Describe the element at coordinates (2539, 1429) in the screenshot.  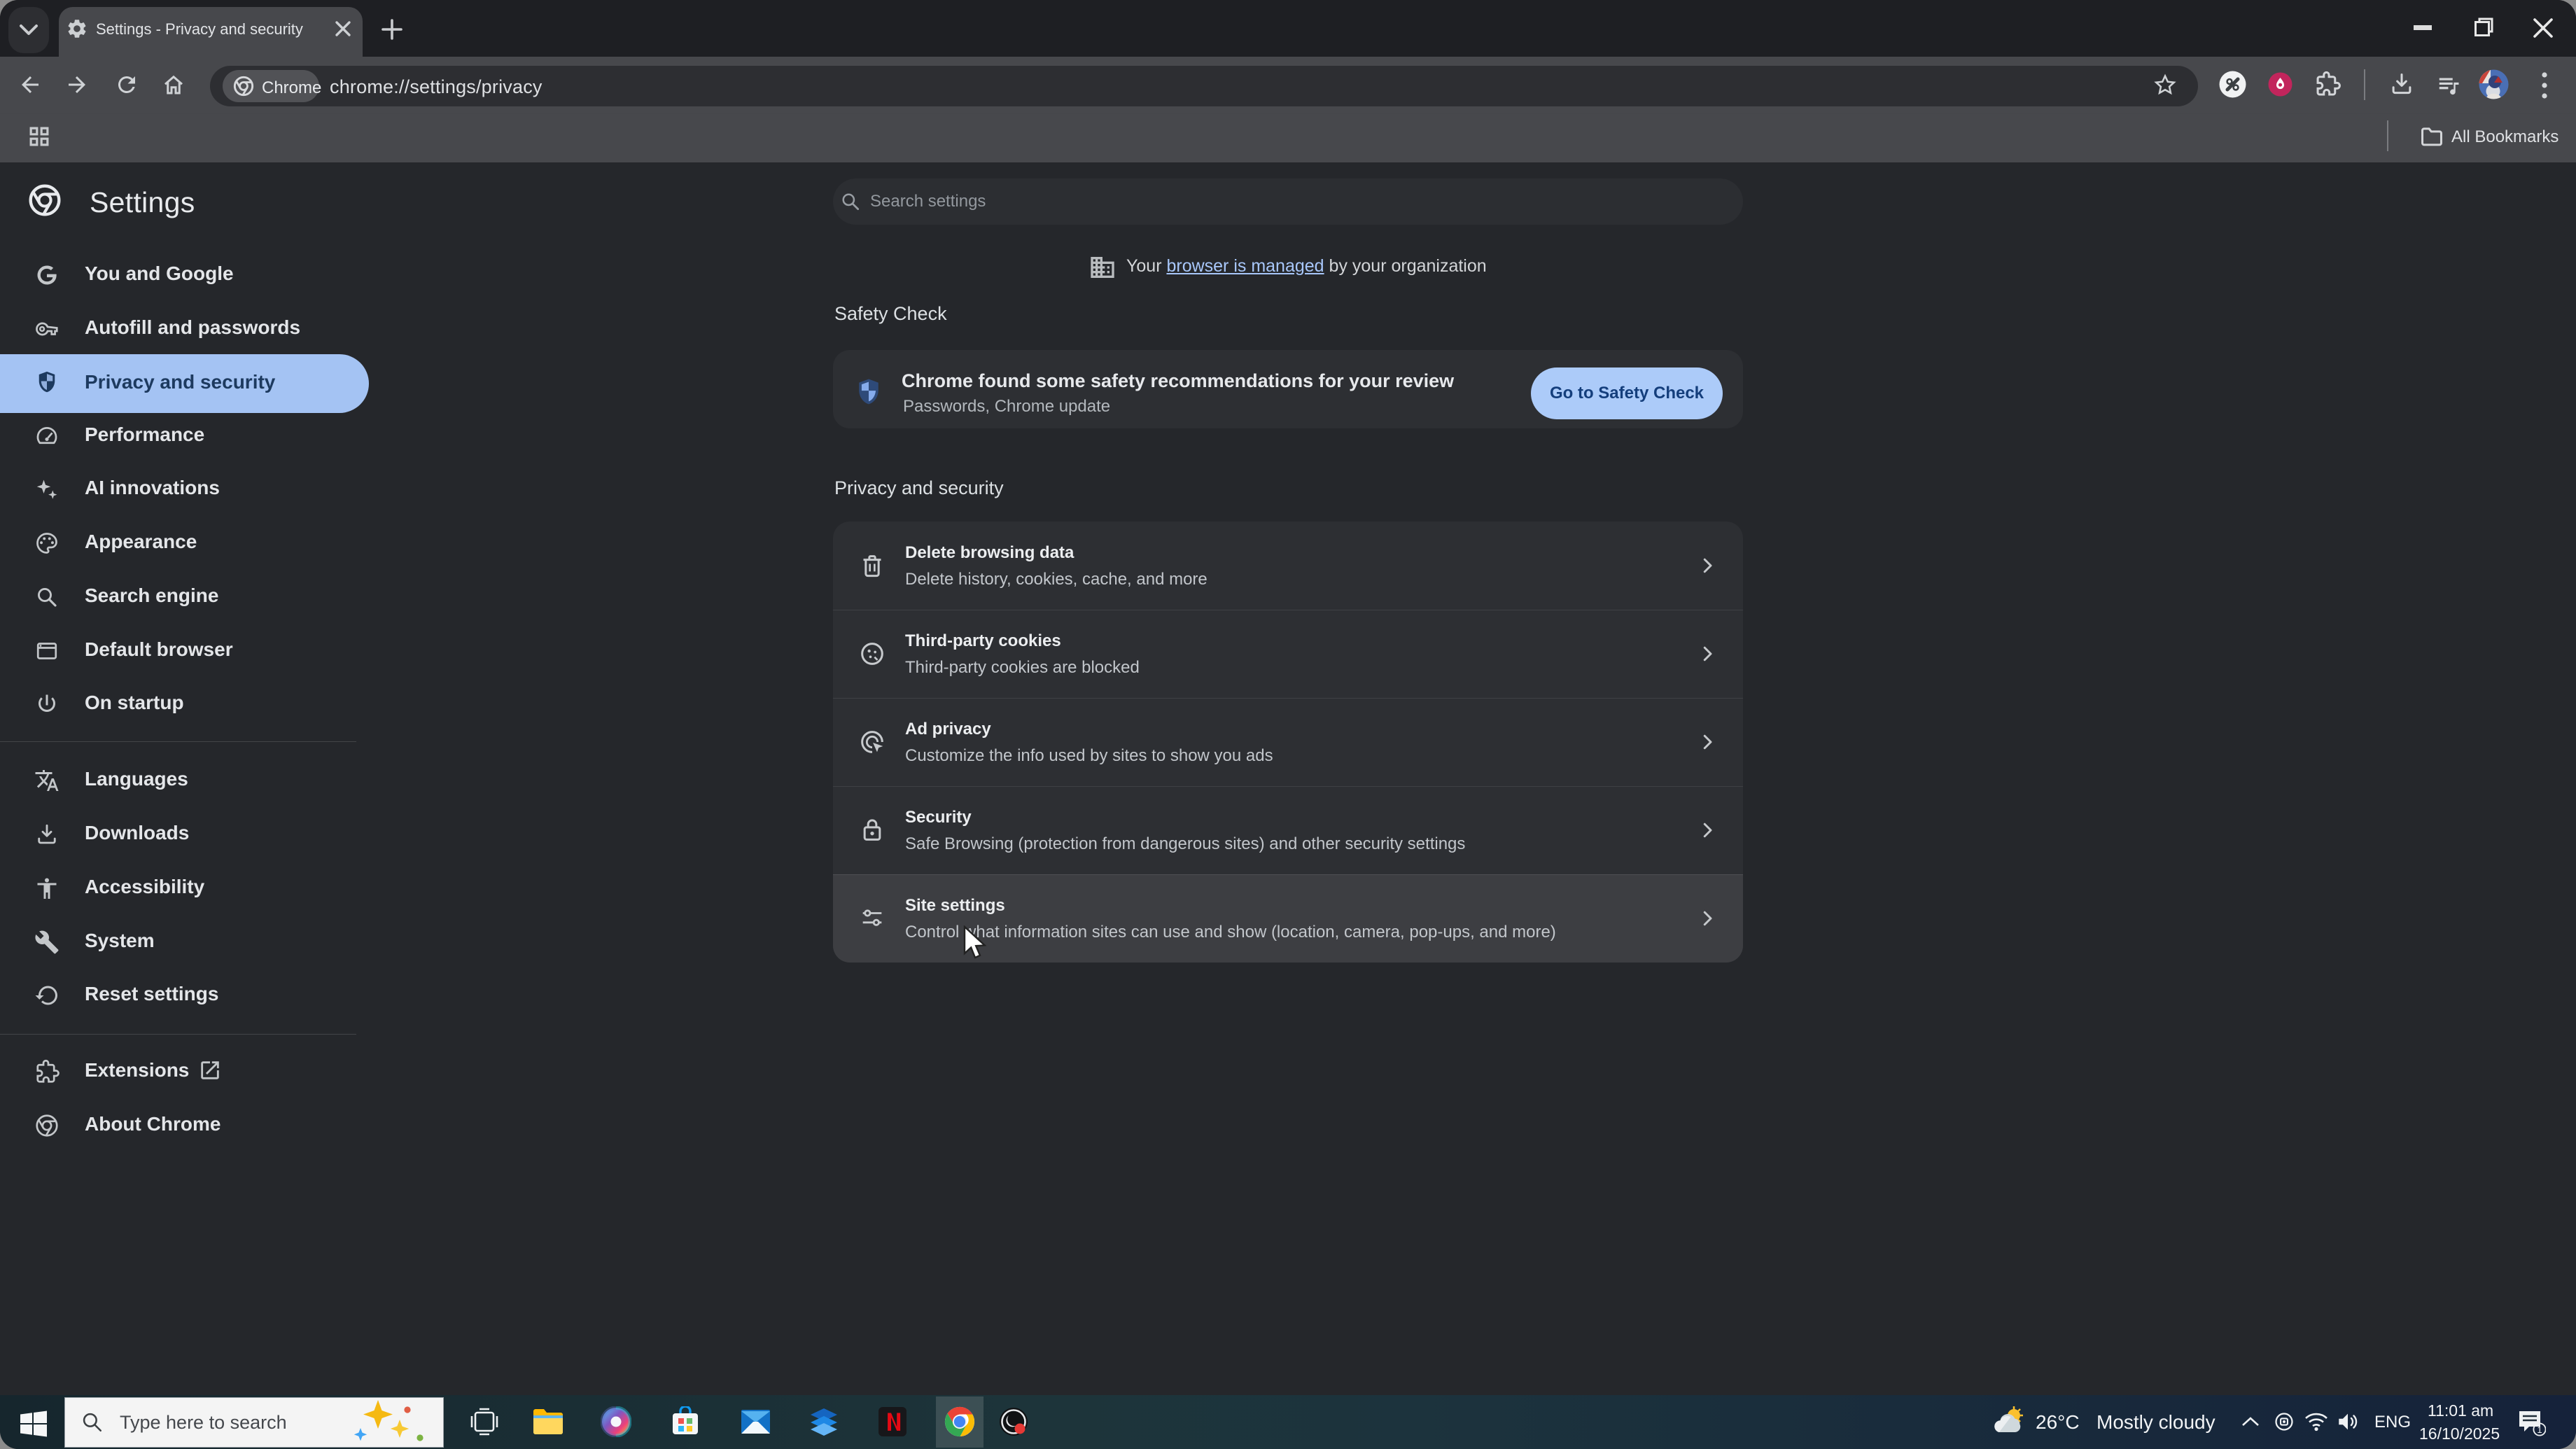
I see `svg-text: 1` at that location.